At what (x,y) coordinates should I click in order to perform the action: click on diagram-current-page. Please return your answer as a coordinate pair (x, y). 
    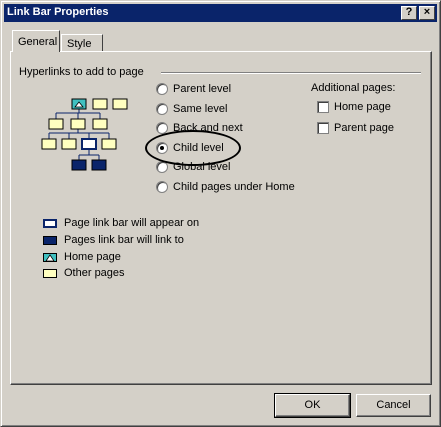
    Looking at the image, I should click on (89, 144).